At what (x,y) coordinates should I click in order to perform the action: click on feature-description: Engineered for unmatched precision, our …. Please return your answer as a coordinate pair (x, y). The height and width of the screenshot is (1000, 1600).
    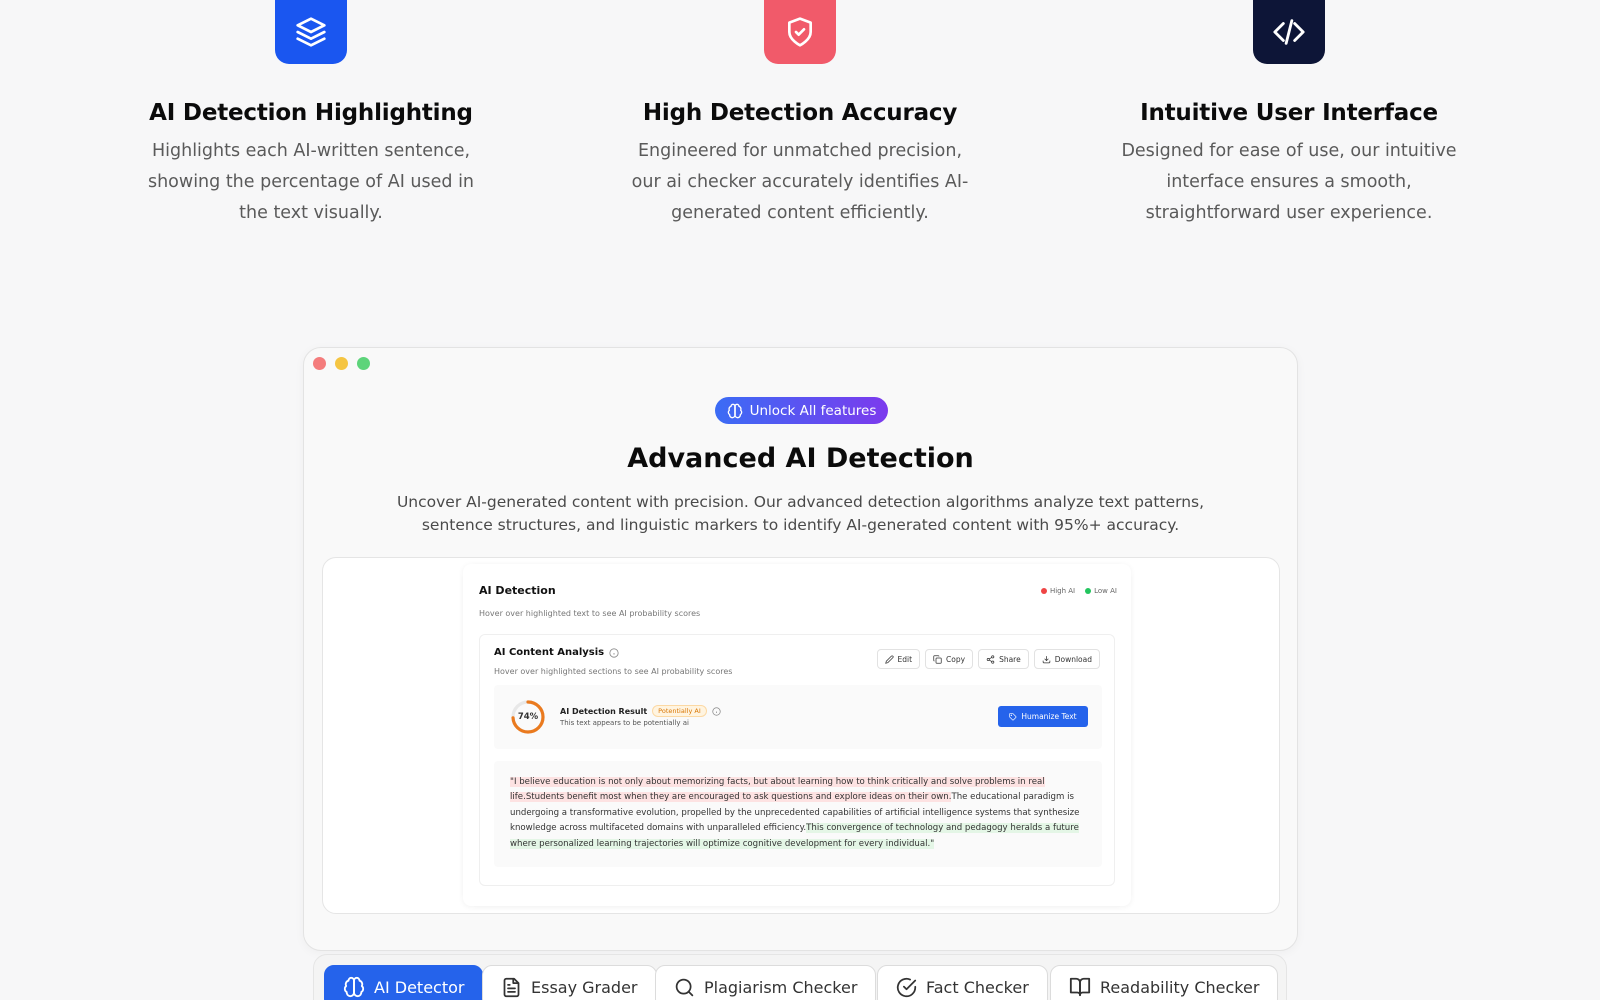
    Looking at the image, I should click on (800, 182).